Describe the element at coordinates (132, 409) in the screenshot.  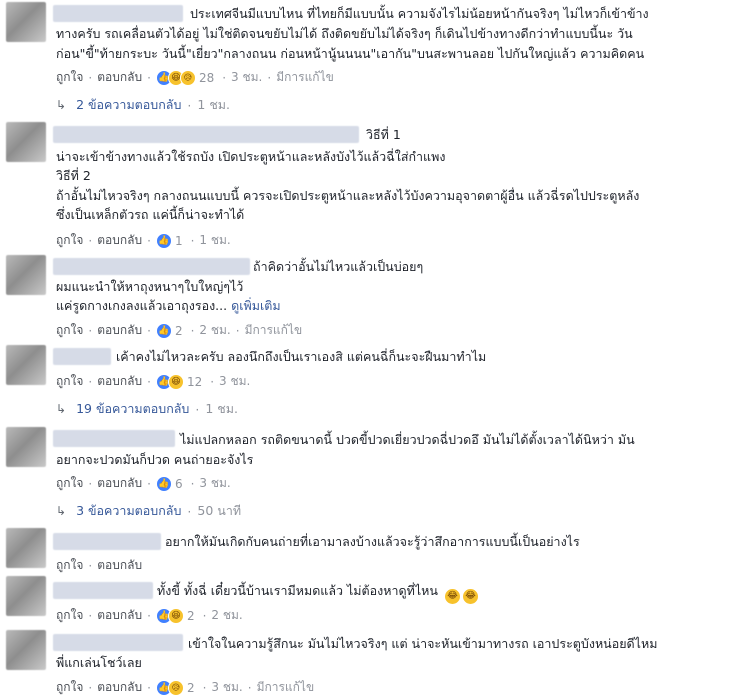
I see `replies-count-label: 19 ข้อความตอบกลับ` at that location.